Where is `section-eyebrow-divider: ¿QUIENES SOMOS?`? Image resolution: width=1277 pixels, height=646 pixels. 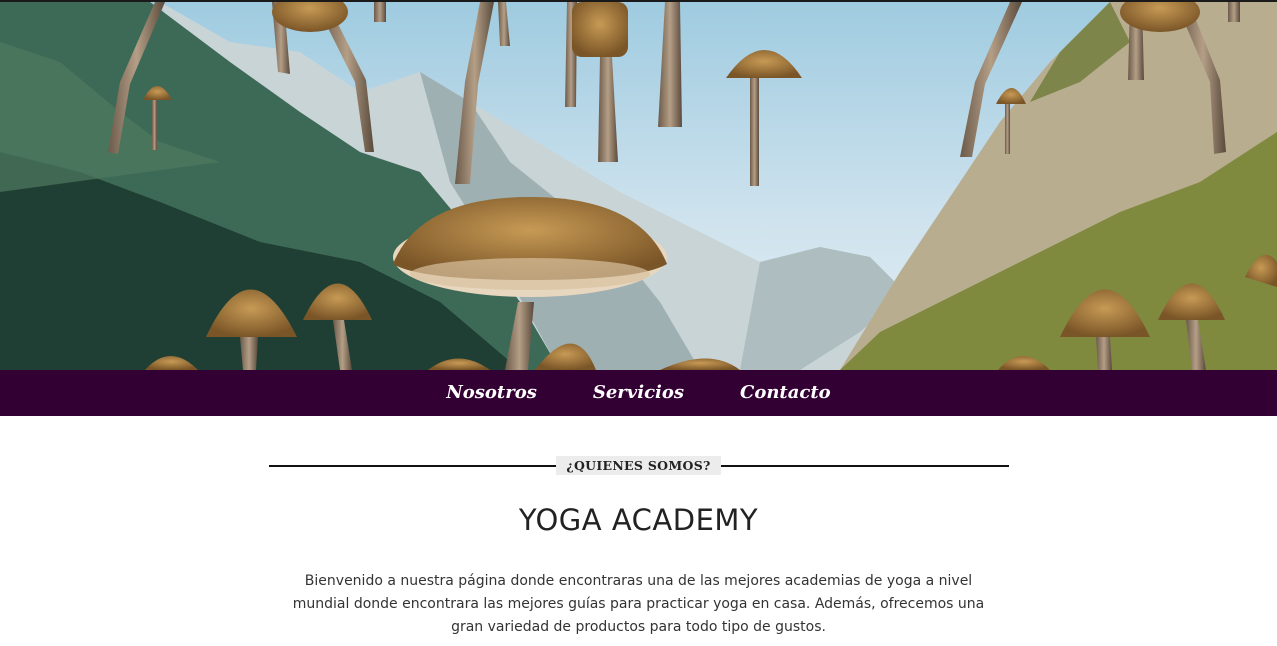 section-eyebrow-divider: ¿QUIENES SOMOS? is located at coordinates (638, 466).